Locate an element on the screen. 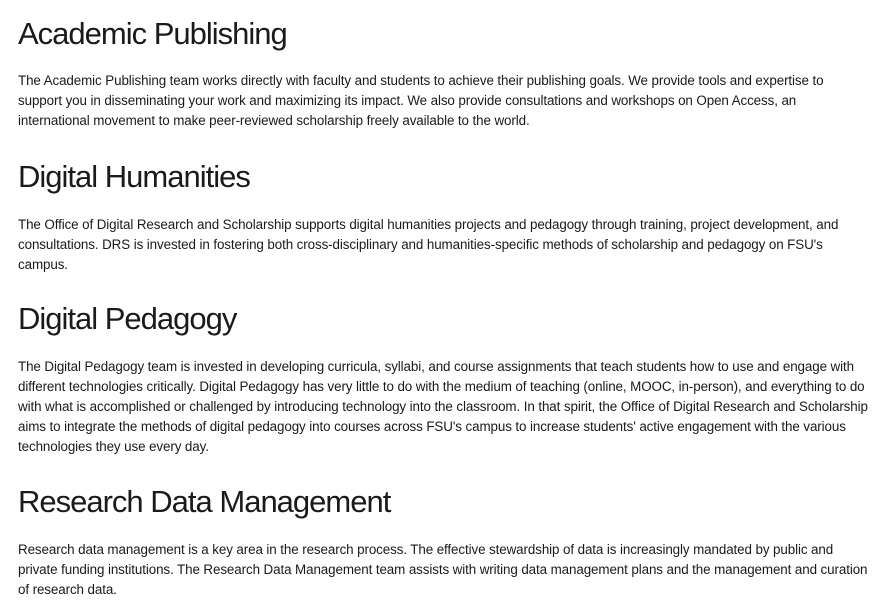  section-title: Research Data Management is located at coordinates (204, 501).